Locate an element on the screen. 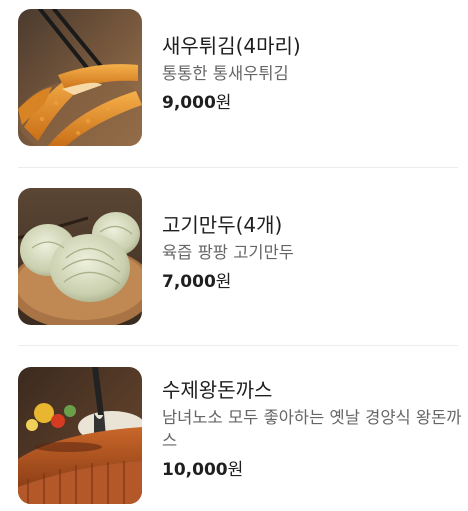  menu-item-price: 7,000원 is located at coordinates (312, 282).